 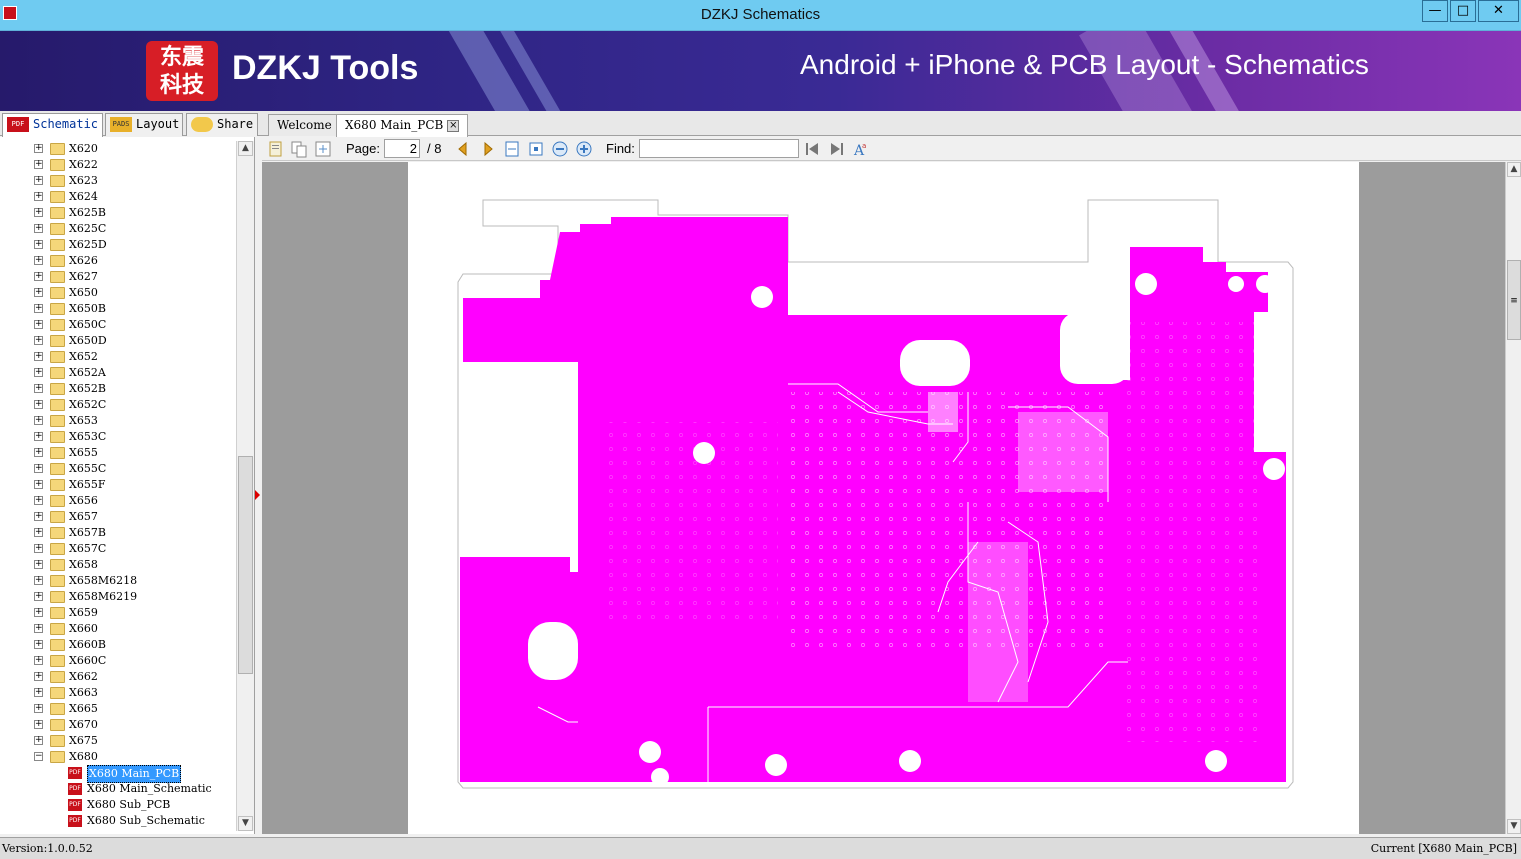 What do you see at coordinates (402, 125) in the screenshot?
I see `tab-x680-main-pcb: X680 Main_PCB ×` at bounding box center [402, 125].